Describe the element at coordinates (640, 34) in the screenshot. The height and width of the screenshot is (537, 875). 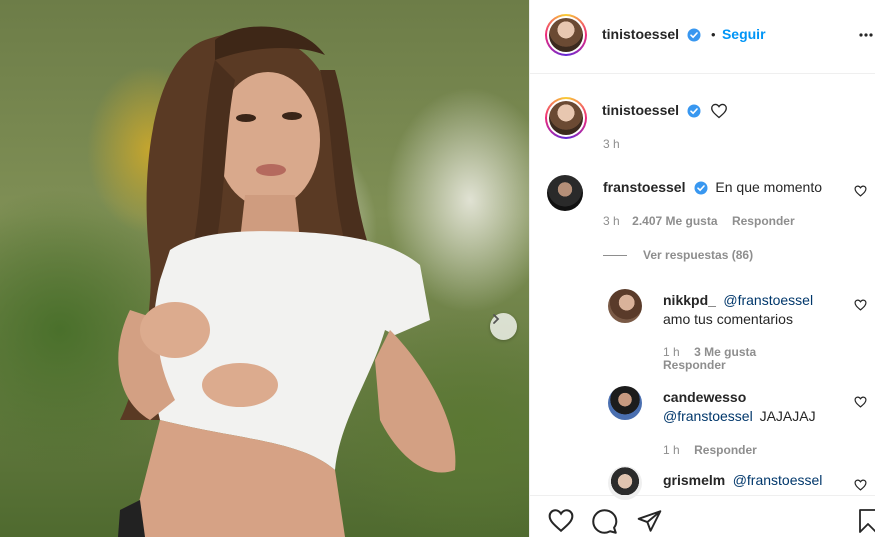
I see `header-username: tinistoessel` at that location.